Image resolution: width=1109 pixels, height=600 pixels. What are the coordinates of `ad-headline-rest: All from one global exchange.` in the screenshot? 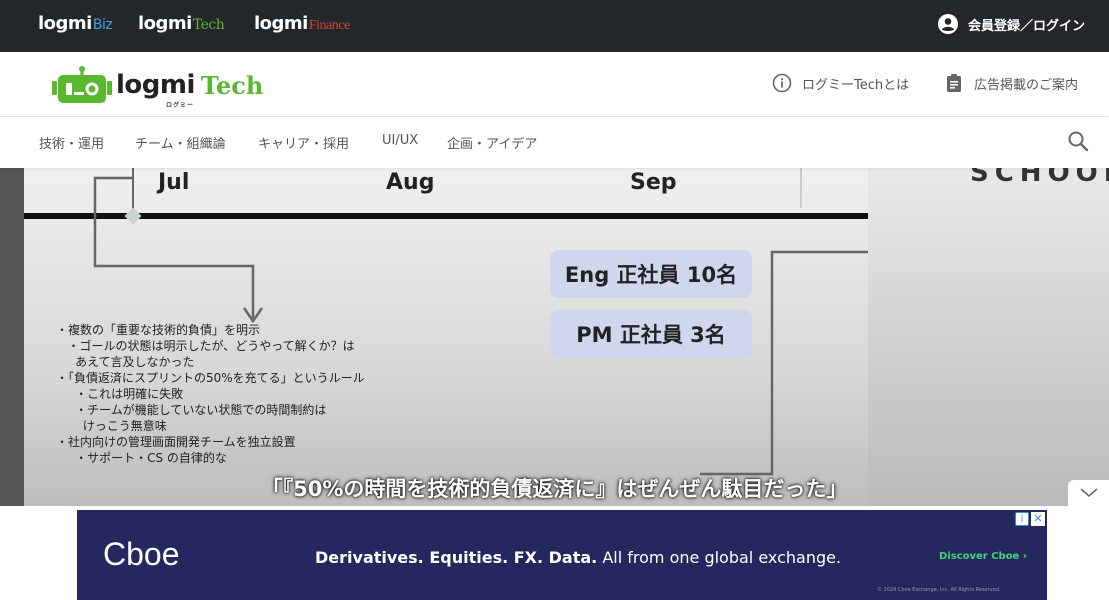 It's located at (719, 557).